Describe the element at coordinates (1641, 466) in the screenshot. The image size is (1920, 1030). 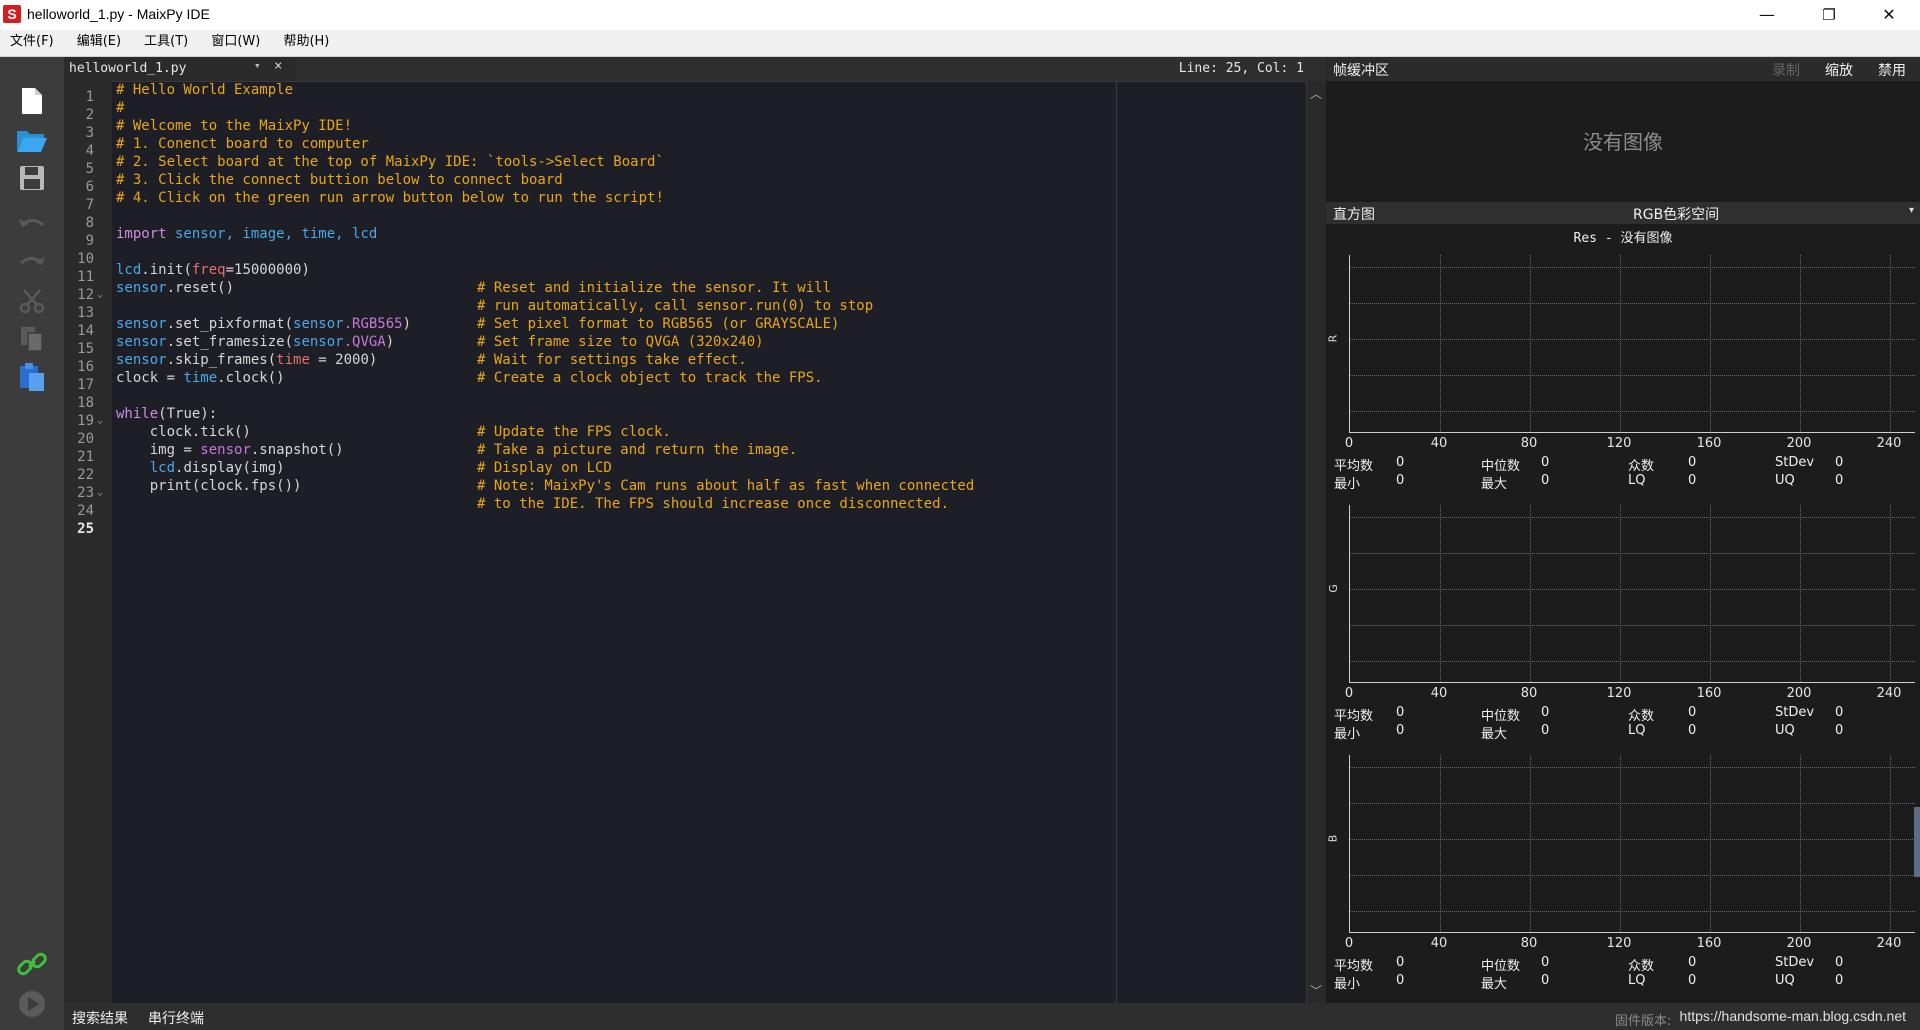
I see `stat-label-mode: 众数` at that location.